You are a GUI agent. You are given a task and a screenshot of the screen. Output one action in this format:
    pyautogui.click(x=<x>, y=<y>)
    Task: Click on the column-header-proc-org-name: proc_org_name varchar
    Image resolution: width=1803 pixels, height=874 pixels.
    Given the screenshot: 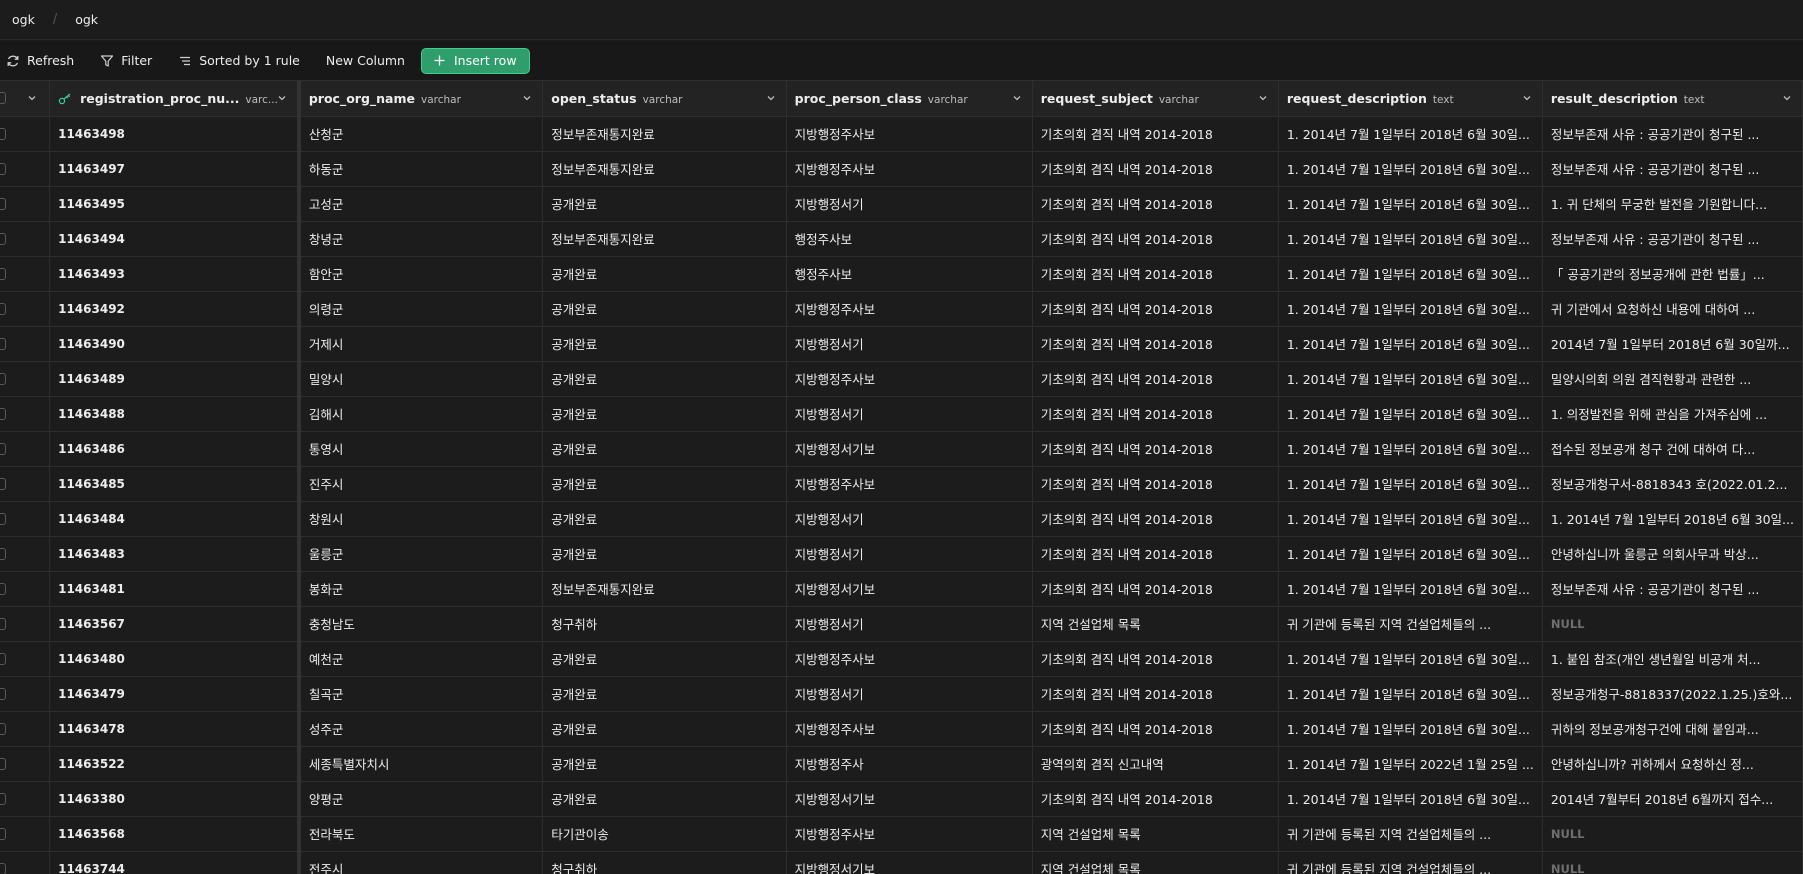 What is the action you would take?
    pyautogui.click(x=421, y=99)
    